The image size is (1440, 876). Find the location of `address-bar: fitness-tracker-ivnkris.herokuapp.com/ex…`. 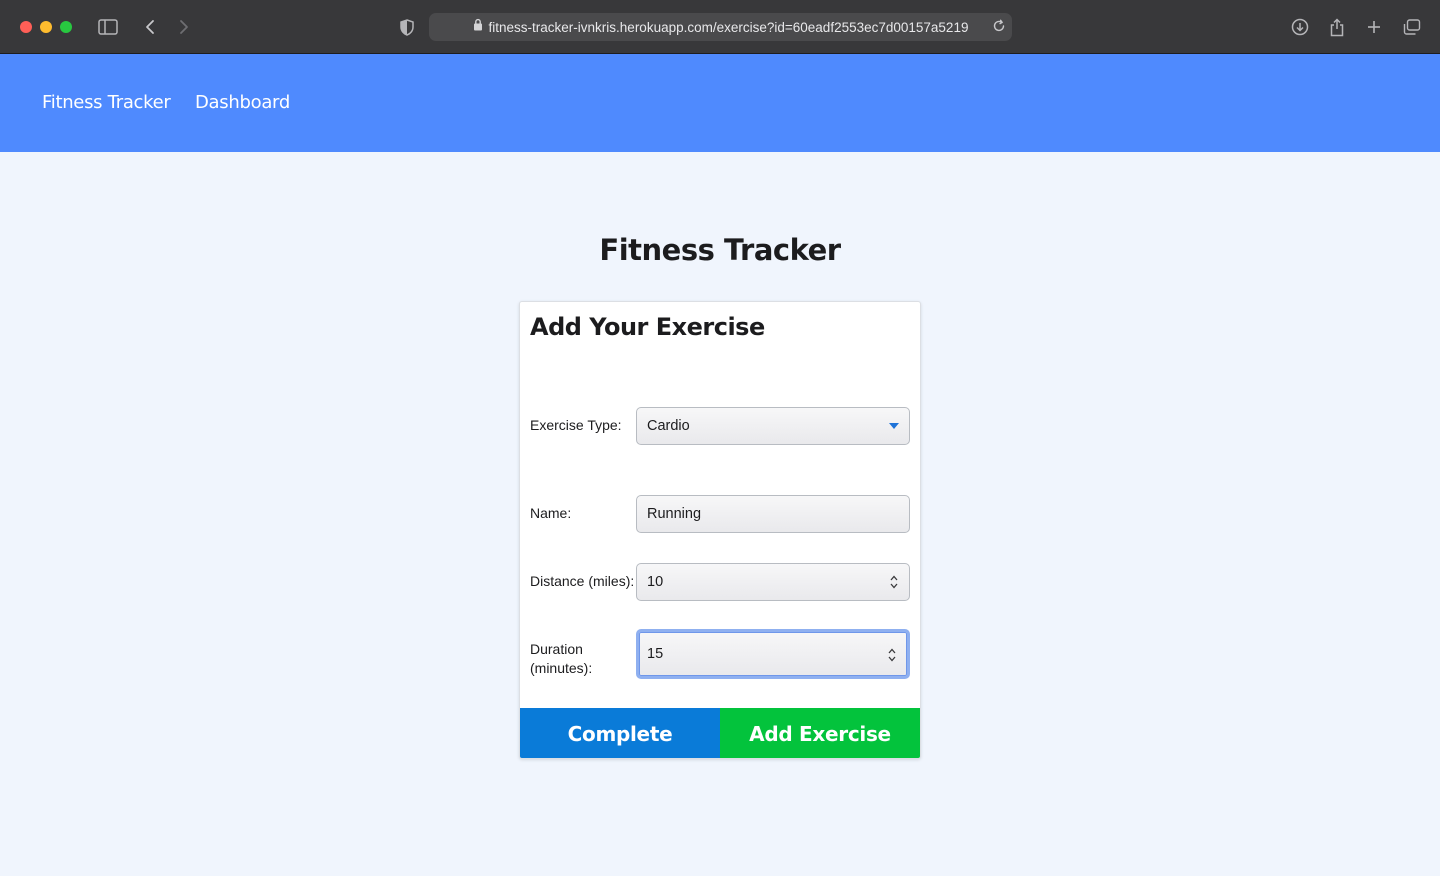

address-bar: fitness-tracker-ivnkris.herokuapp.com/ex… is located at coordinates (720, 27).